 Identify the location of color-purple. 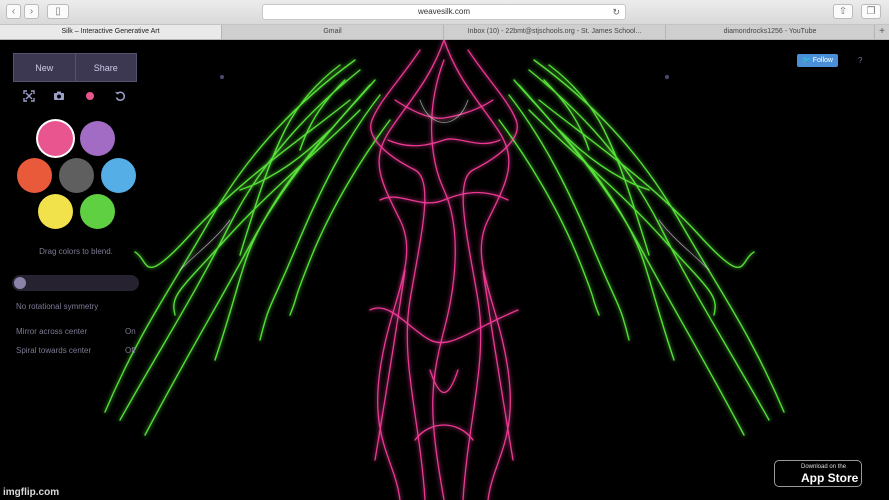
(97, 138).